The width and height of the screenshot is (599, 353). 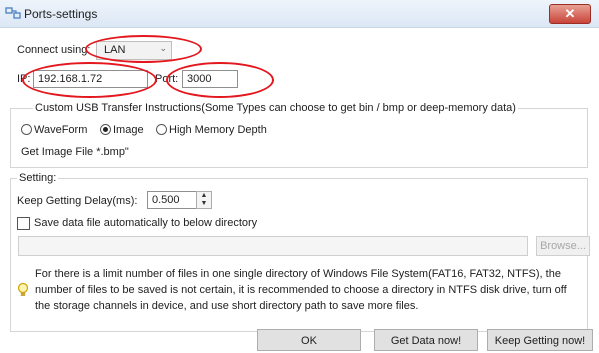 What do you see at coordinates (23, 289) in the screenshot?
I see `lightbulb-icon` at bounding box center [23, 289].